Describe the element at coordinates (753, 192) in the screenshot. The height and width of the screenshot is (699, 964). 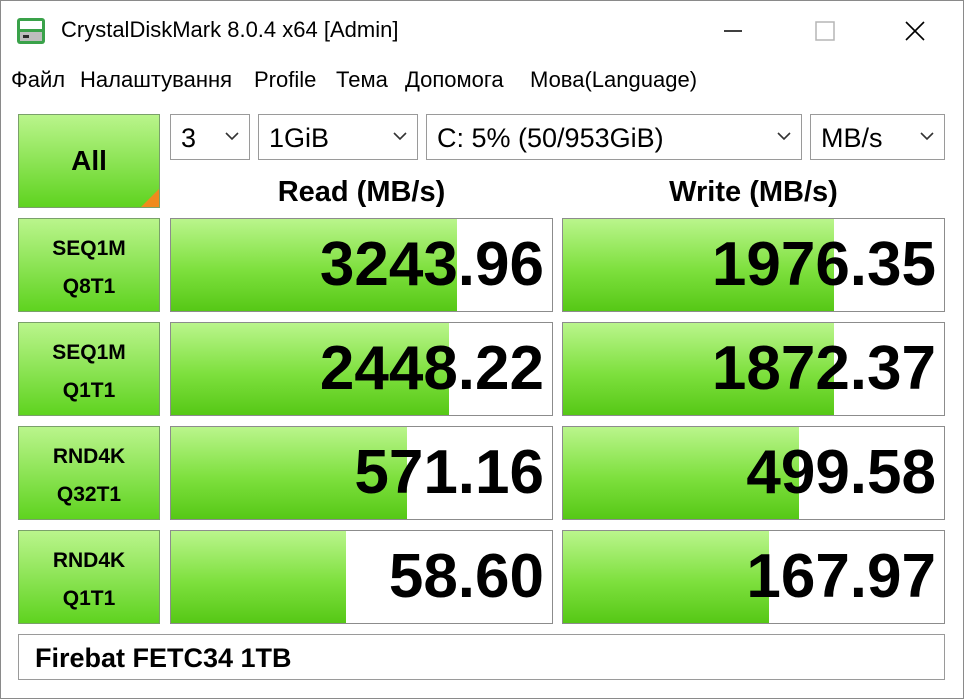
I see `write-column-header: Write (MB/s)` at that location.